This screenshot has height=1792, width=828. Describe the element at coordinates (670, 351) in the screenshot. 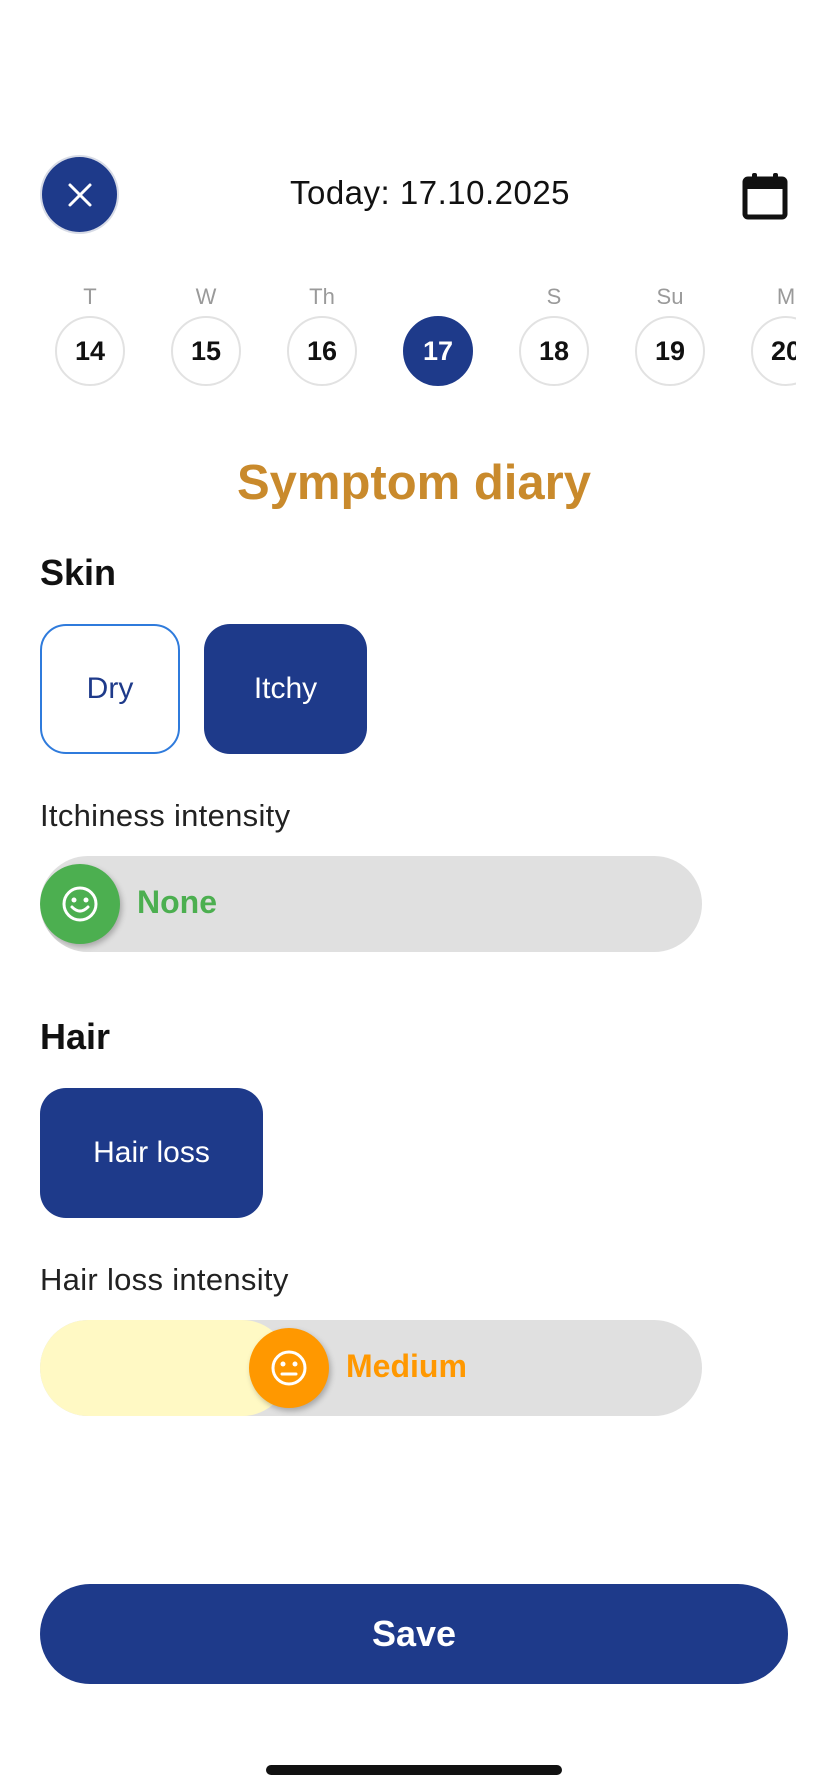

I see `day-number: 19` at that location.